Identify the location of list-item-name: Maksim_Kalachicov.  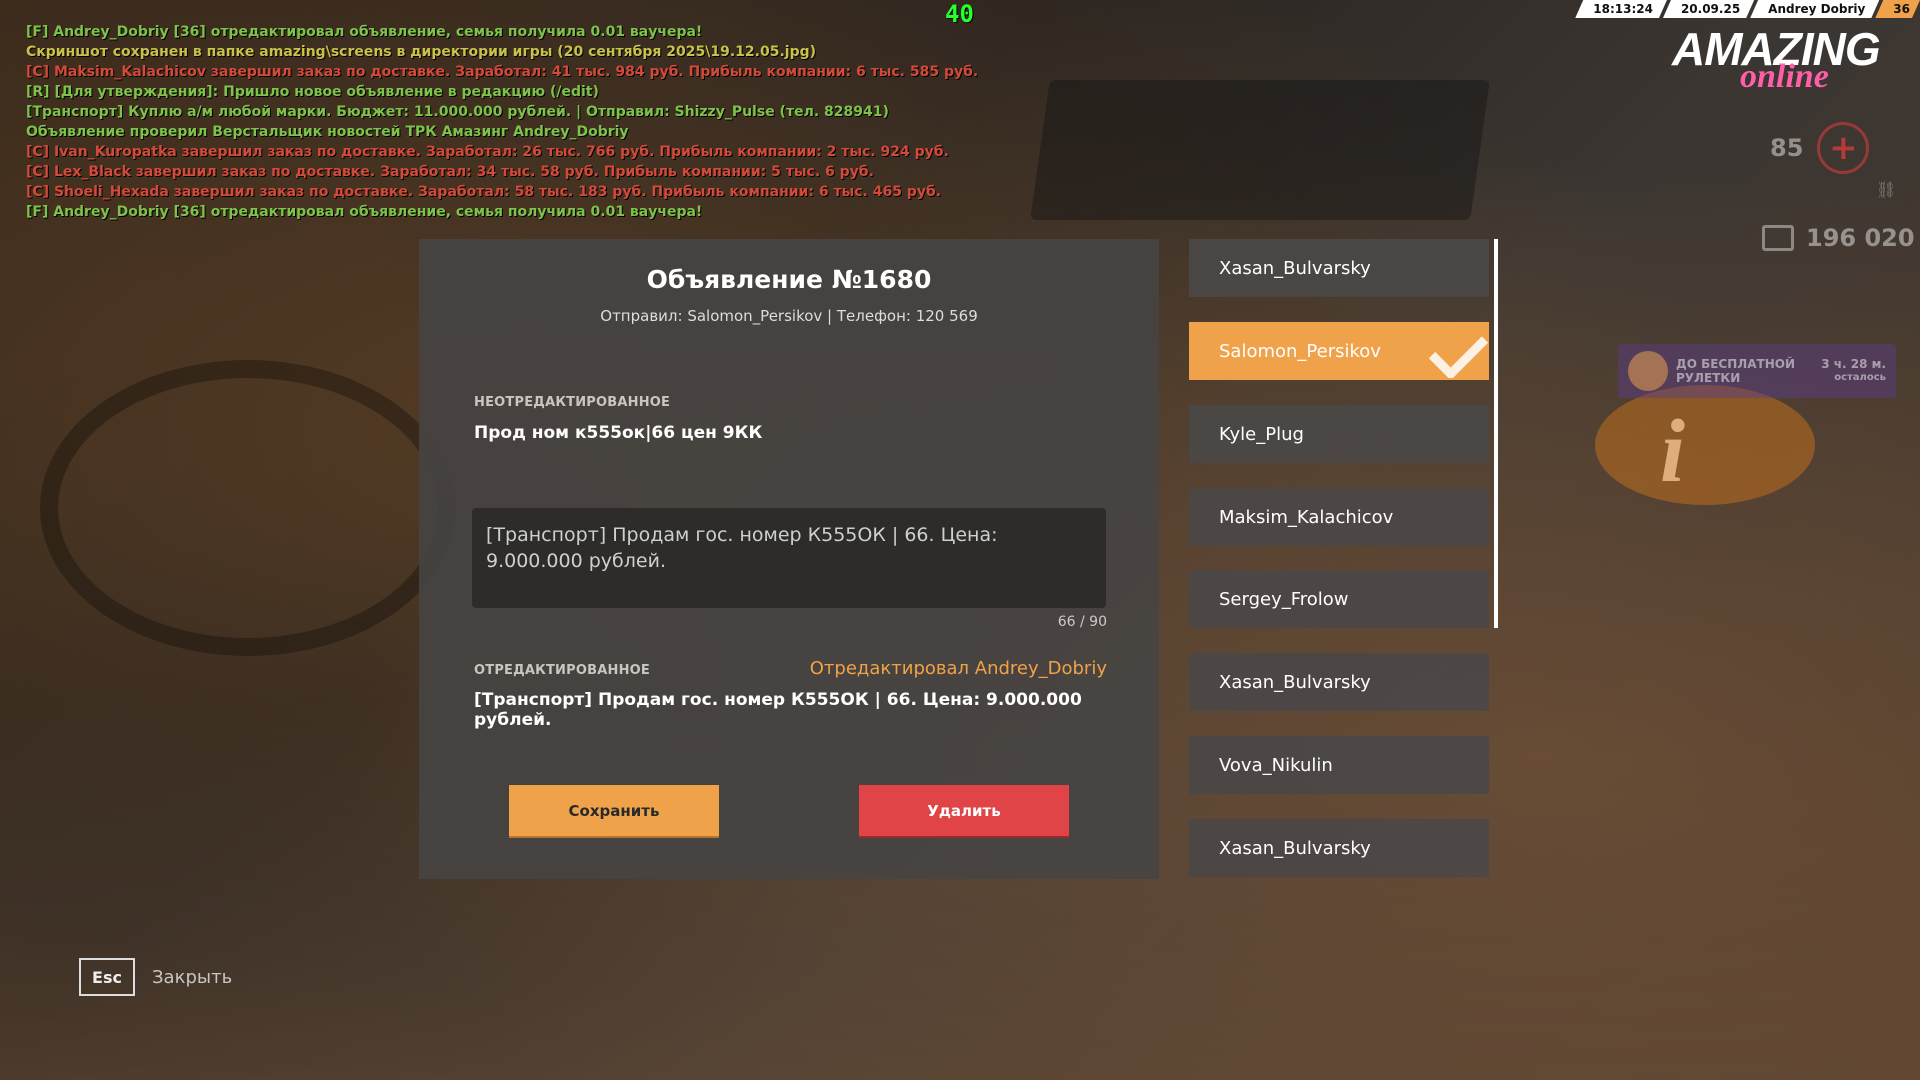
(1306, 517).